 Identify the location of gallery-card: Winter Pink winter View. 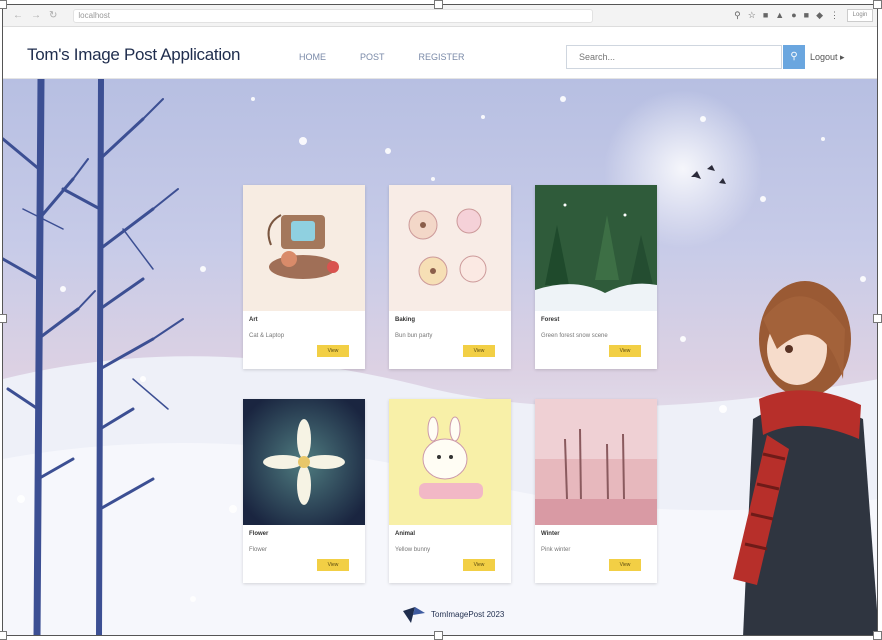
(596, 491).